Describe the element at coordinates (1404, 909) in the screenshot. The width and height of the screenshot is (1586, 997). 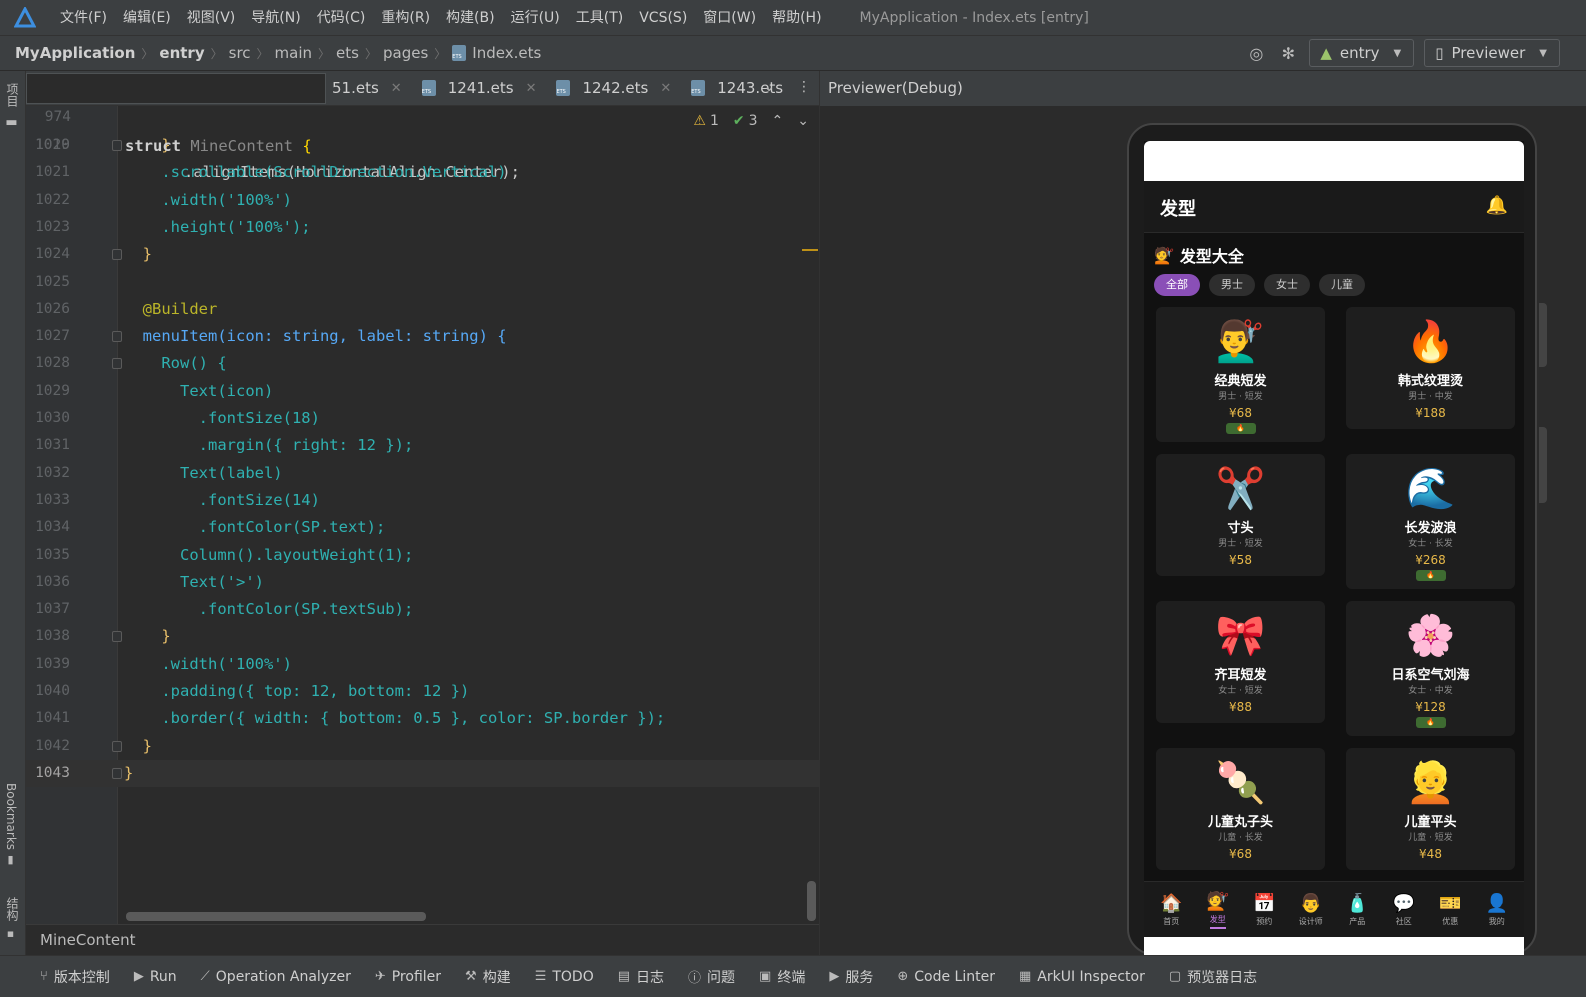
I see `tab-item: 💬 社区` at that location.